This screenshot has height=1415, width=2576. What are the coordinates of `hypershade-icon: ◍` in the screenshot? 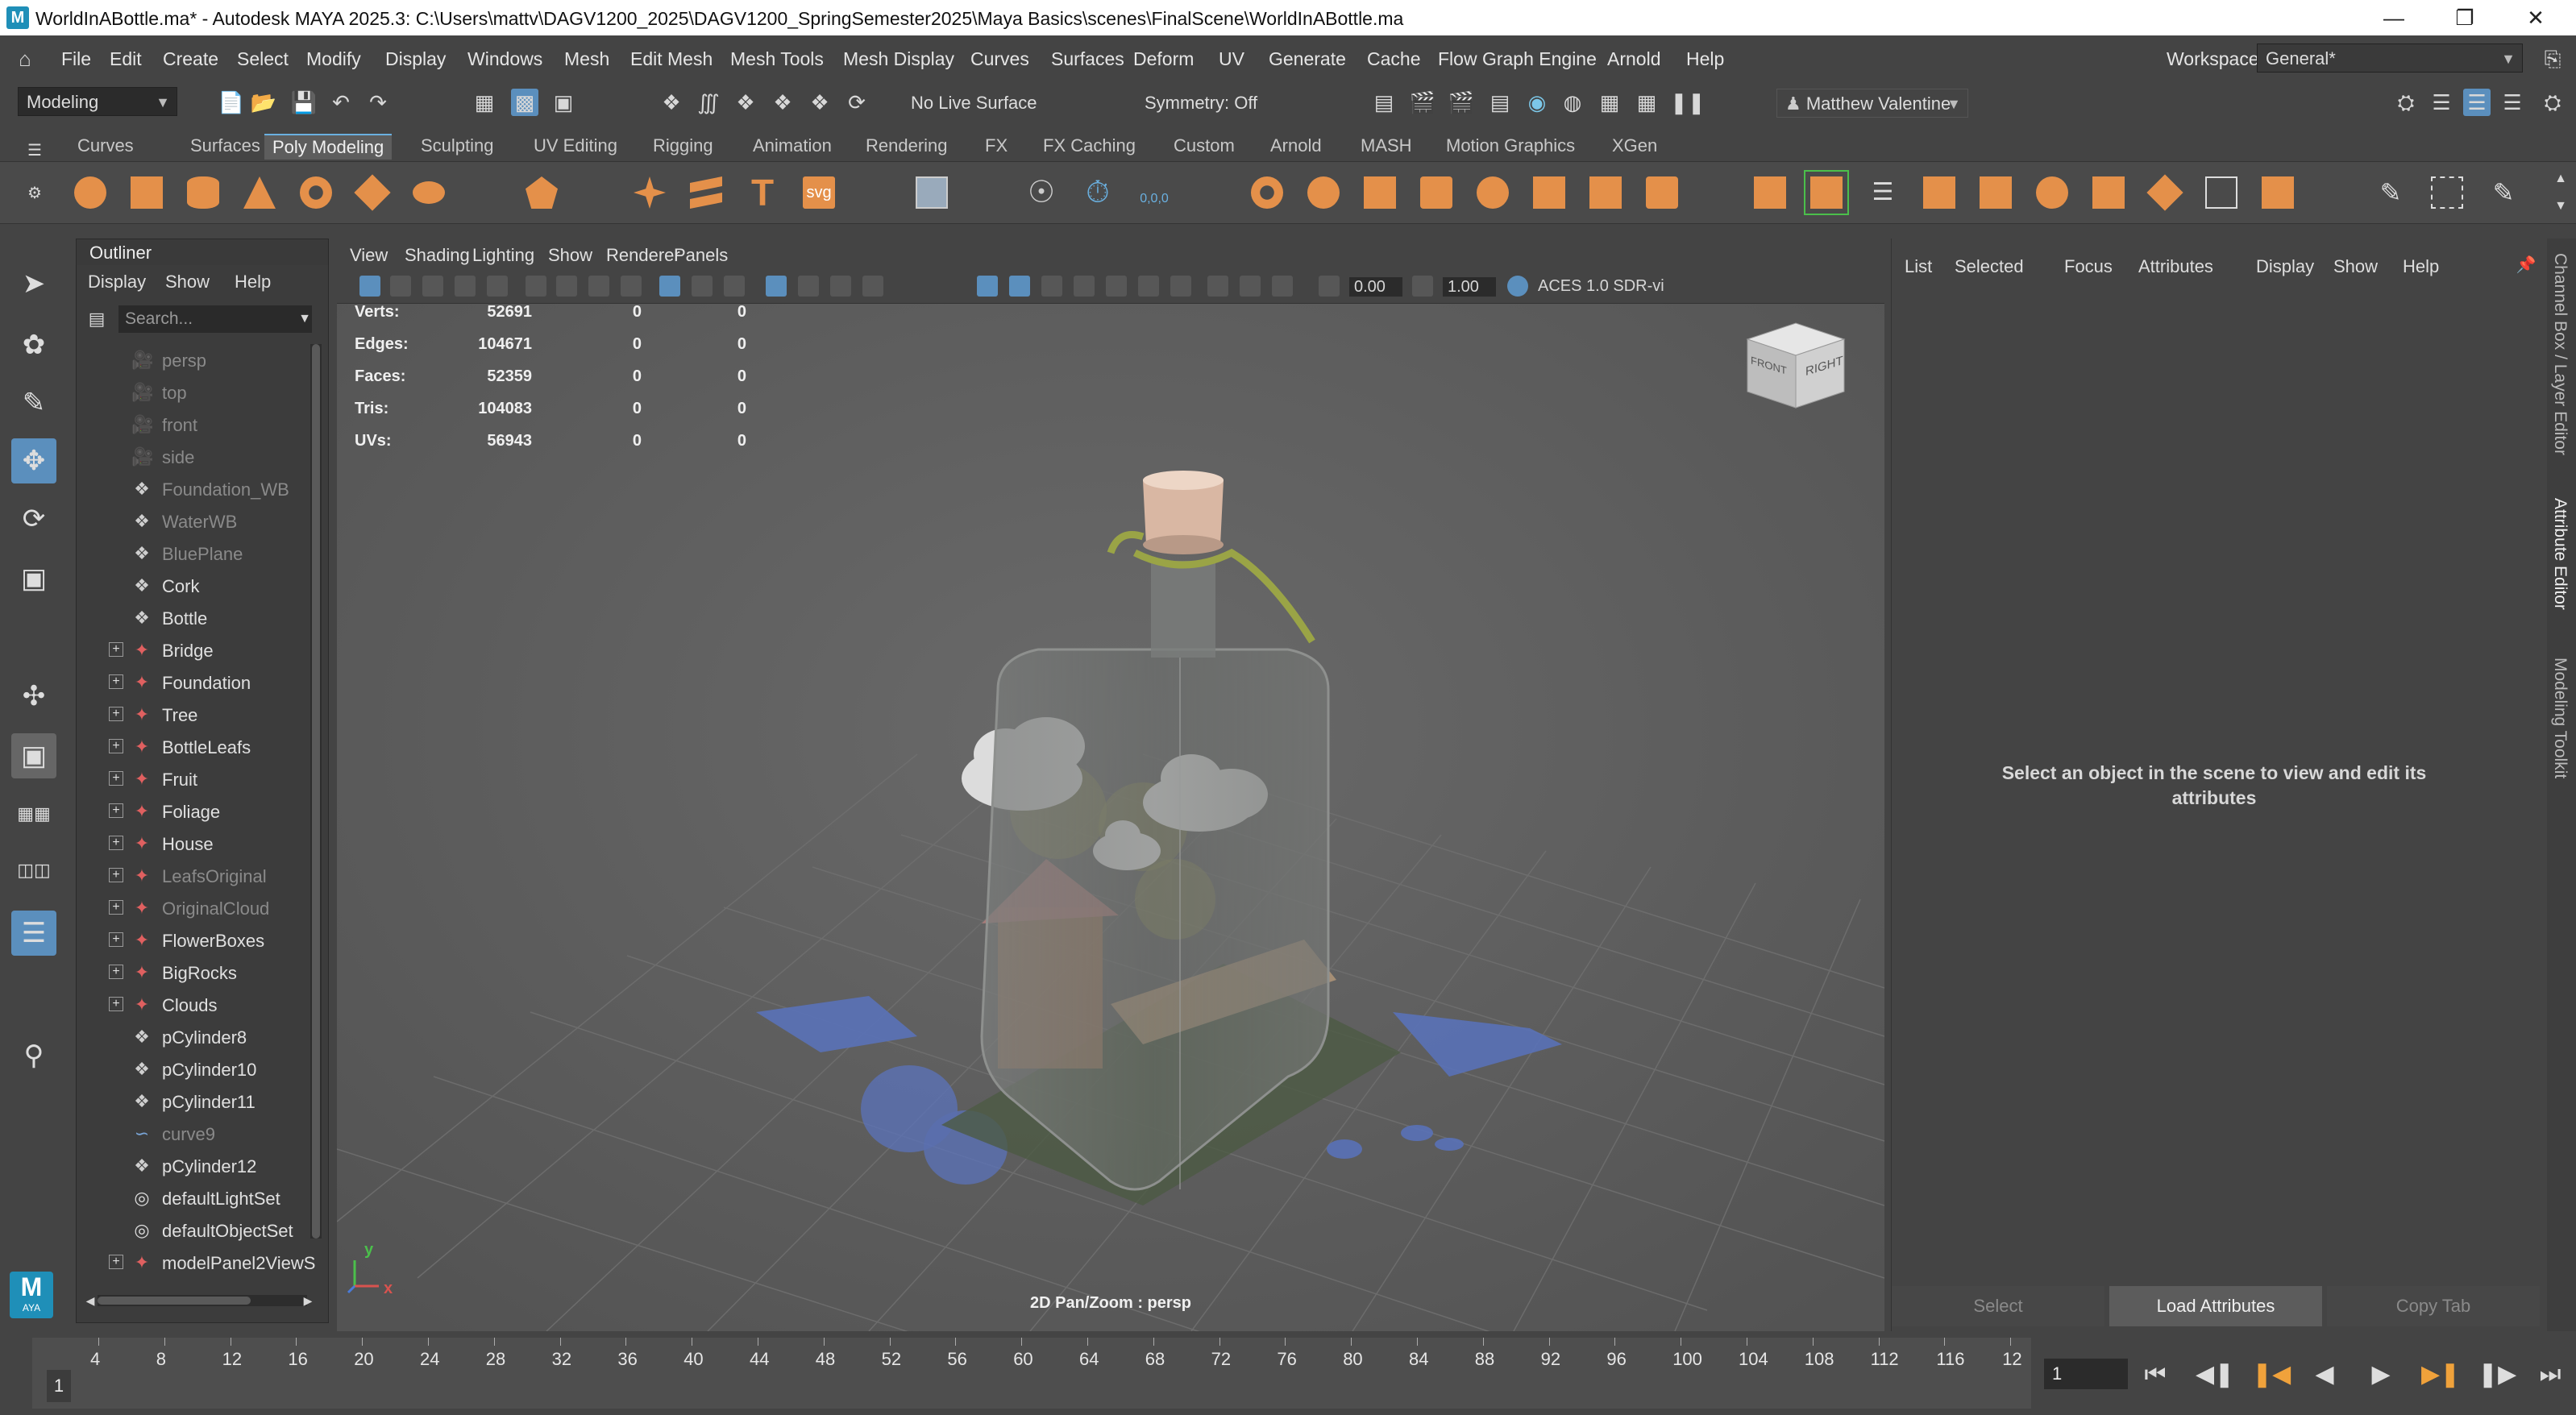 It's located at (1572, 102).